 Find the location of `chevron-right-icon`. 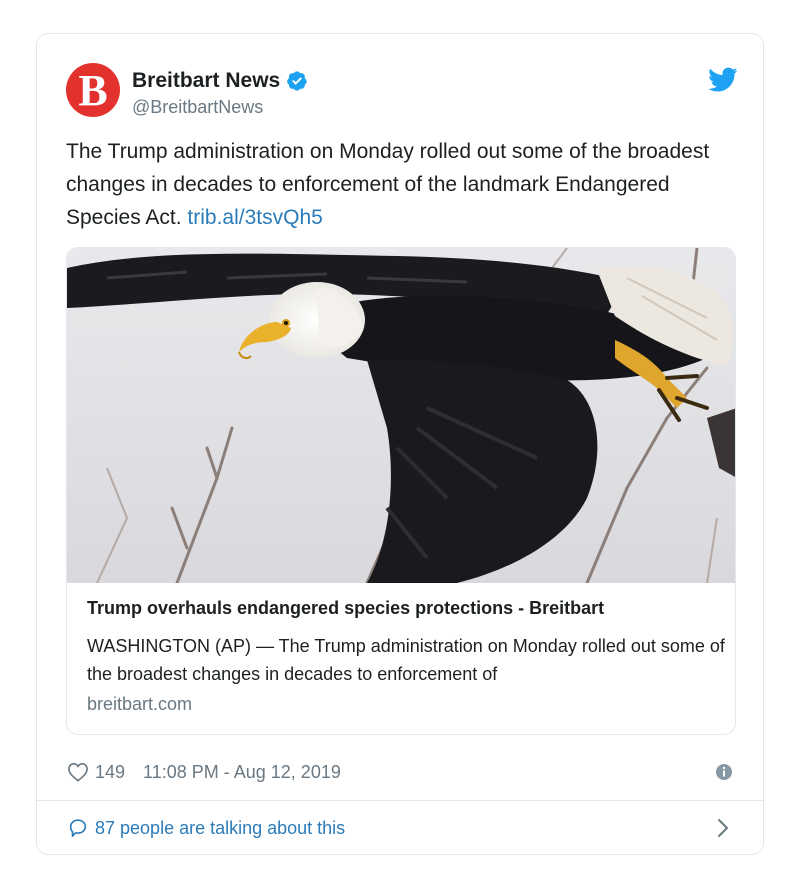

chevron-right-icon is located at coordinates (723, 828).